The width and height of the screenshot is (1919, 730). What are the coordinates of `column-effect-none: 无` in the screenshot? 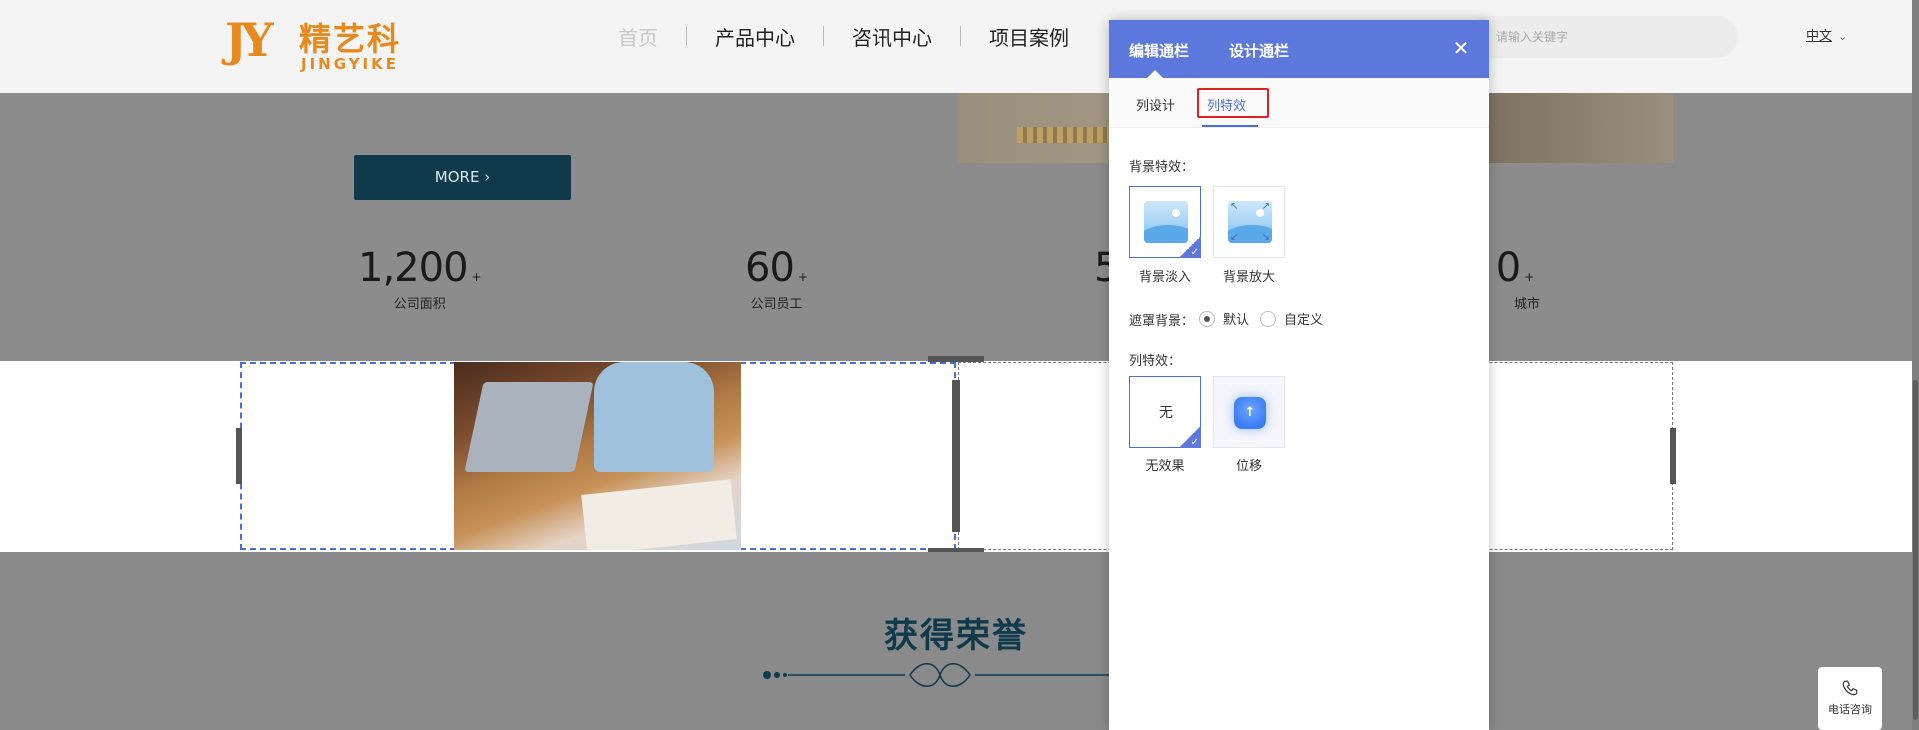 It's located at (1165, 412).